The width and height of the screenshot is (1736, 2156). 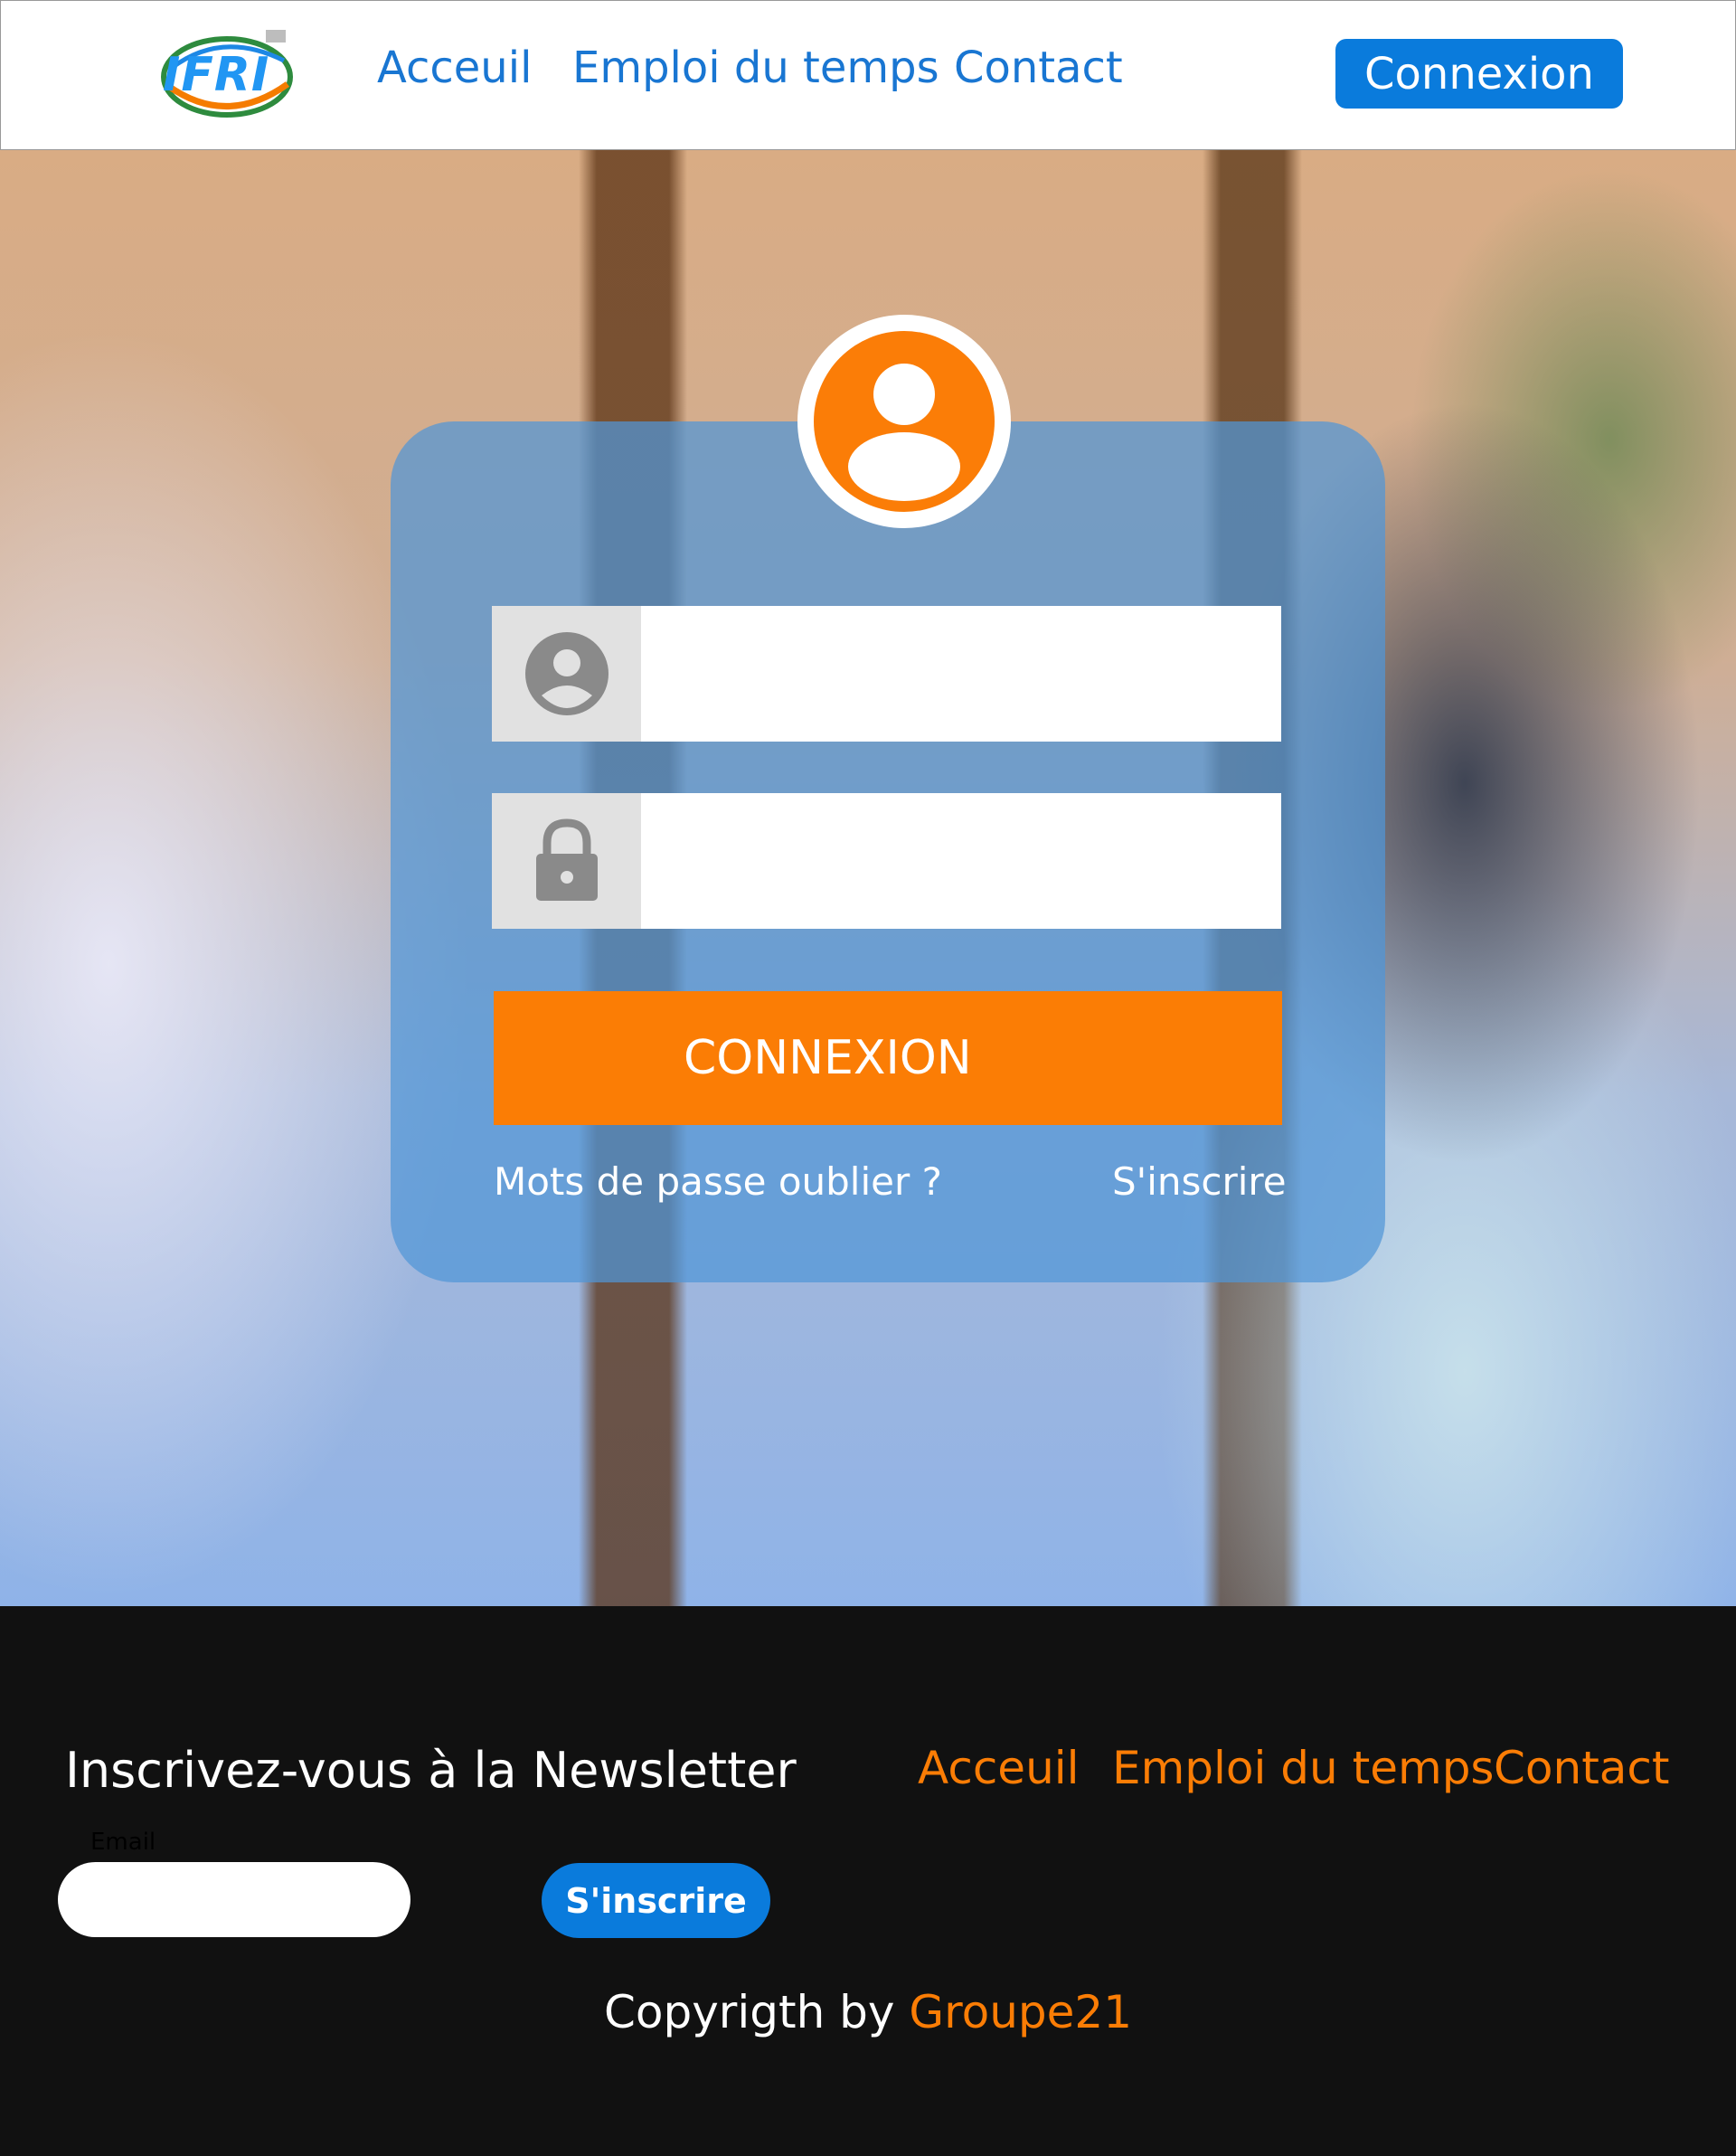 I want to click on ifri-logo: IFRI, so click(x=227, y=75).